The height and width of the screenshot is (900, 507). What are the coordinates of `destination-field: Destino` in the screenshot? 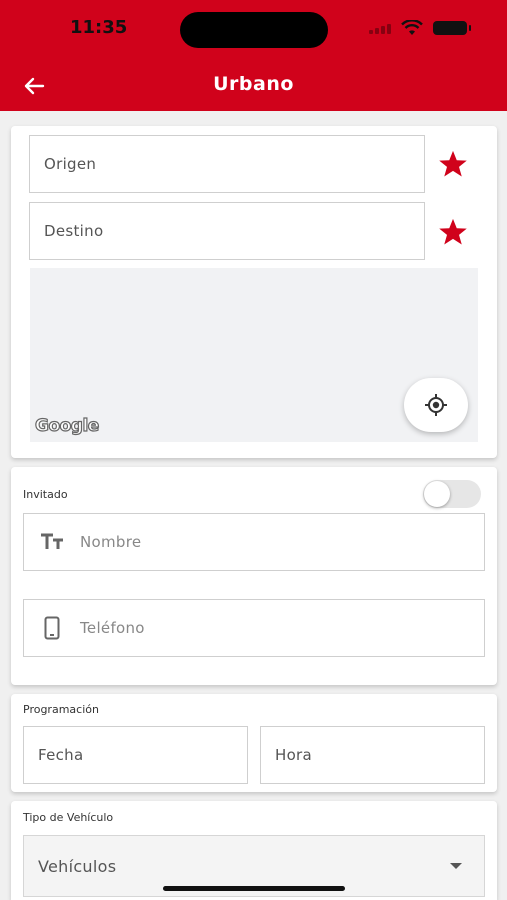 It's located at (227, 231).